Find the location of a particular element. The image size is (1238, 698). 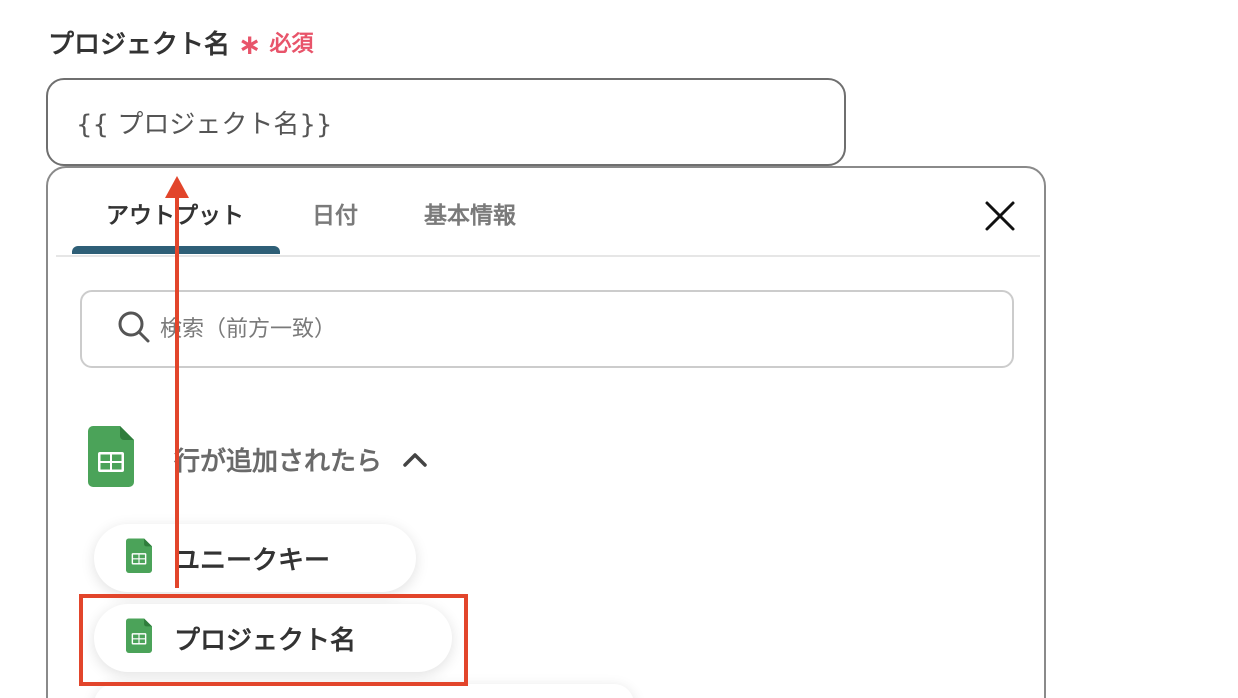

group-header-row-added: 行が追加されたら is located at coordinates (298, 459).